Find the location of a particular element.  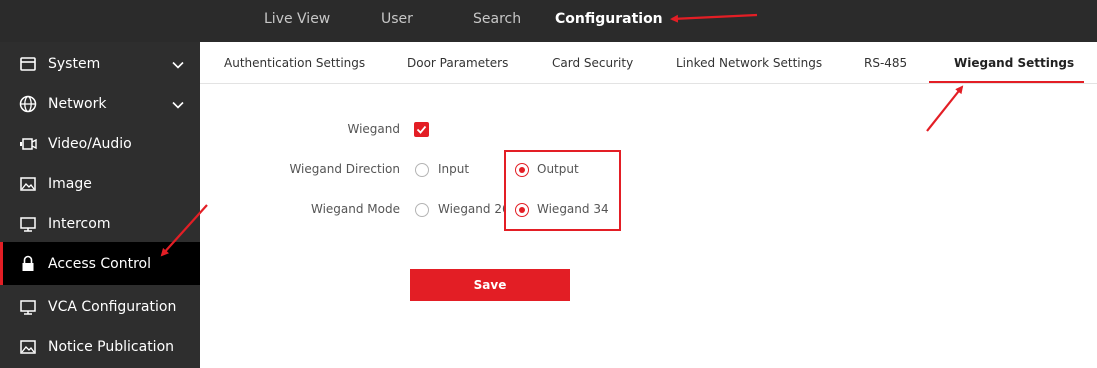

direction-input-radio is located at coordinates (422, 170).